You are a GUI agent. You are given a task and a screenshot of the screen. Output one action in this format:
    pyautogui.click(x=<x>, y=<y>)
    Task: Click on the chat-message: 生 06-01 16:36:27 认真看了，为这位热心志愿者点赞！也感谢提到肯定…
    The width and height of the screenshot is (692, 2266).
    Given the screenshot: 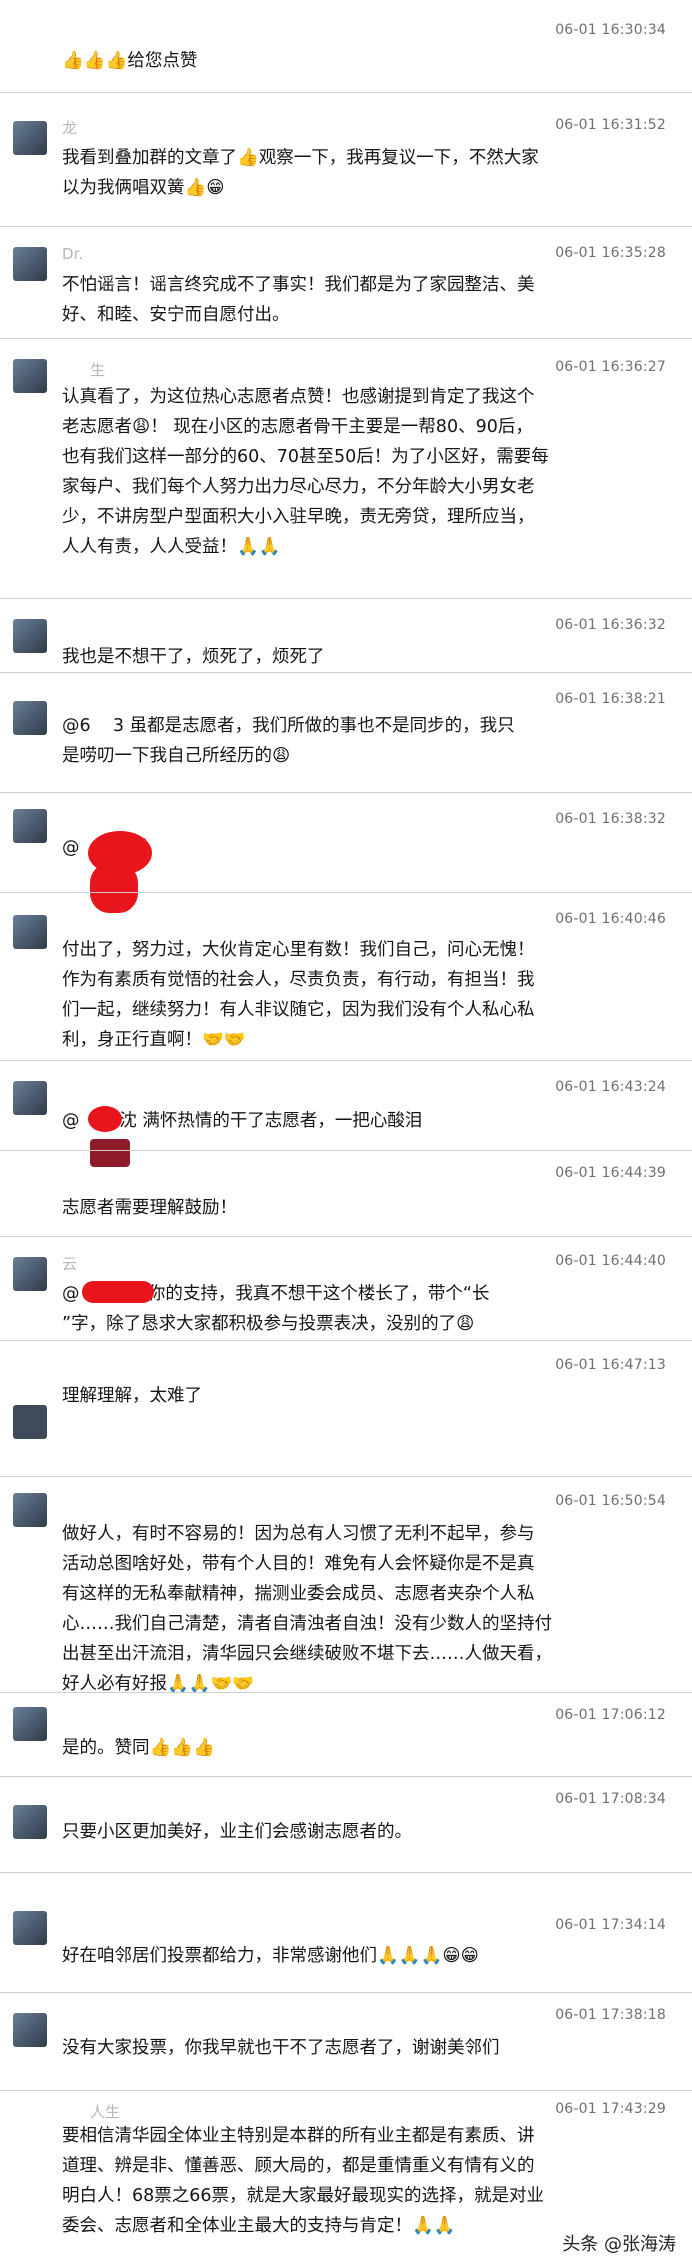 What is the action you would take?
    pyautogui.click(x=346, y=459)
    